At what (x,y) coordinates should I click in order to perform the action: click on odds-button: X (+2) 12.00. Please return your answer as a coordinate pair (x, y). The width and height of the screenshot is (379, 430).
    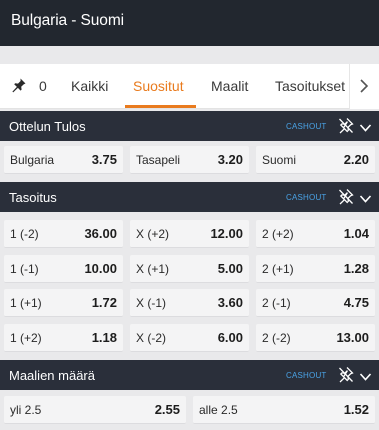
    Looking at the image, I should click on (189, 234).